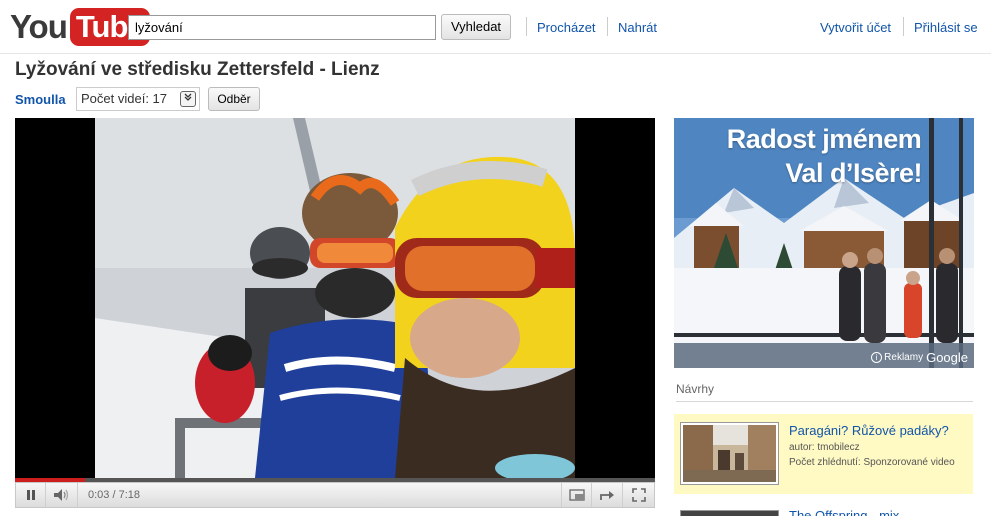 Image resolution: width=991 pixels, height=516 pixels. What do you see at coordinates (872, 462) in the screenshot?
I see `suggestion-views: Počet zhlédnutí: Sponzorované video` at bounding box center [872, 462].